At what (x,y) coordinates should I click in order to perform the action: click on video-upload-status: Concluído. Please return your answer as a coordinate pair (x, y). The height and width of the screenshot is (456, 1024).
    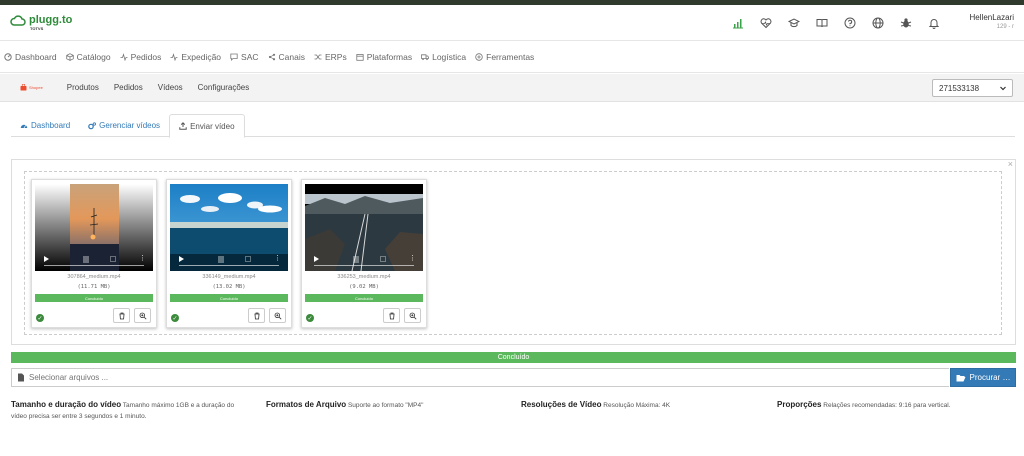
    Looking at the image, I should click on (364, 298).